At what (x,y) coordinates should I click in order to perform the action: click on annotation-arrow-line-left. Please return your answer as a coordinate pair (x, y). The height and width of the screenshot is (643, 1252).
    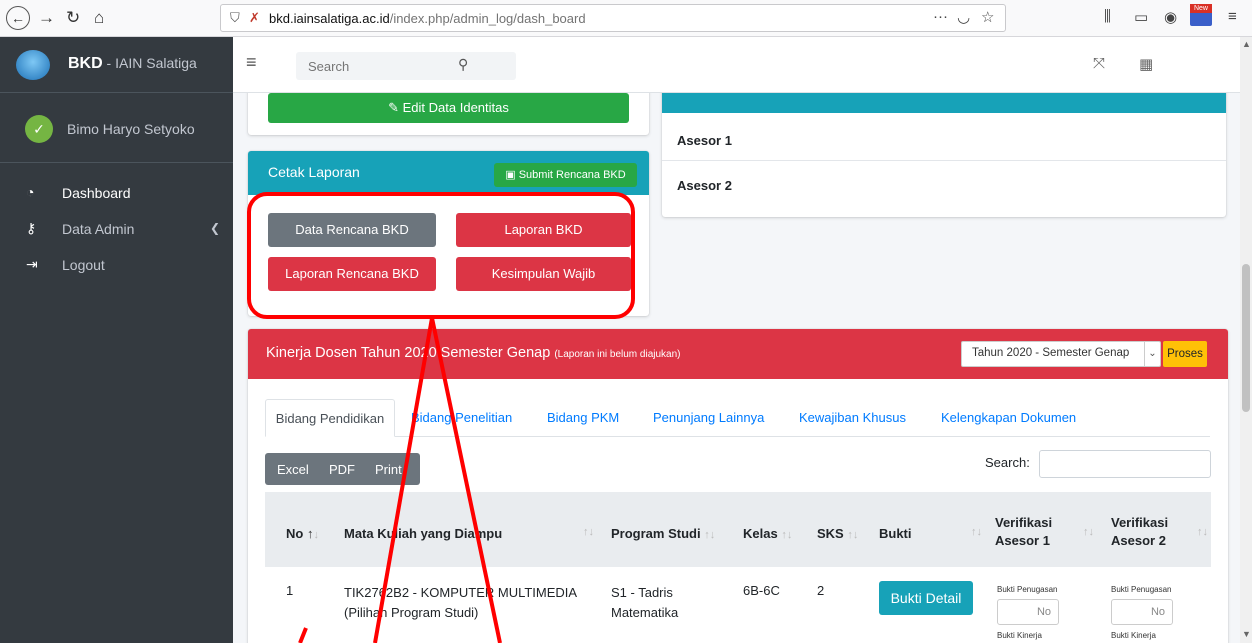
    Looking at the image, I should click on (403, 480).